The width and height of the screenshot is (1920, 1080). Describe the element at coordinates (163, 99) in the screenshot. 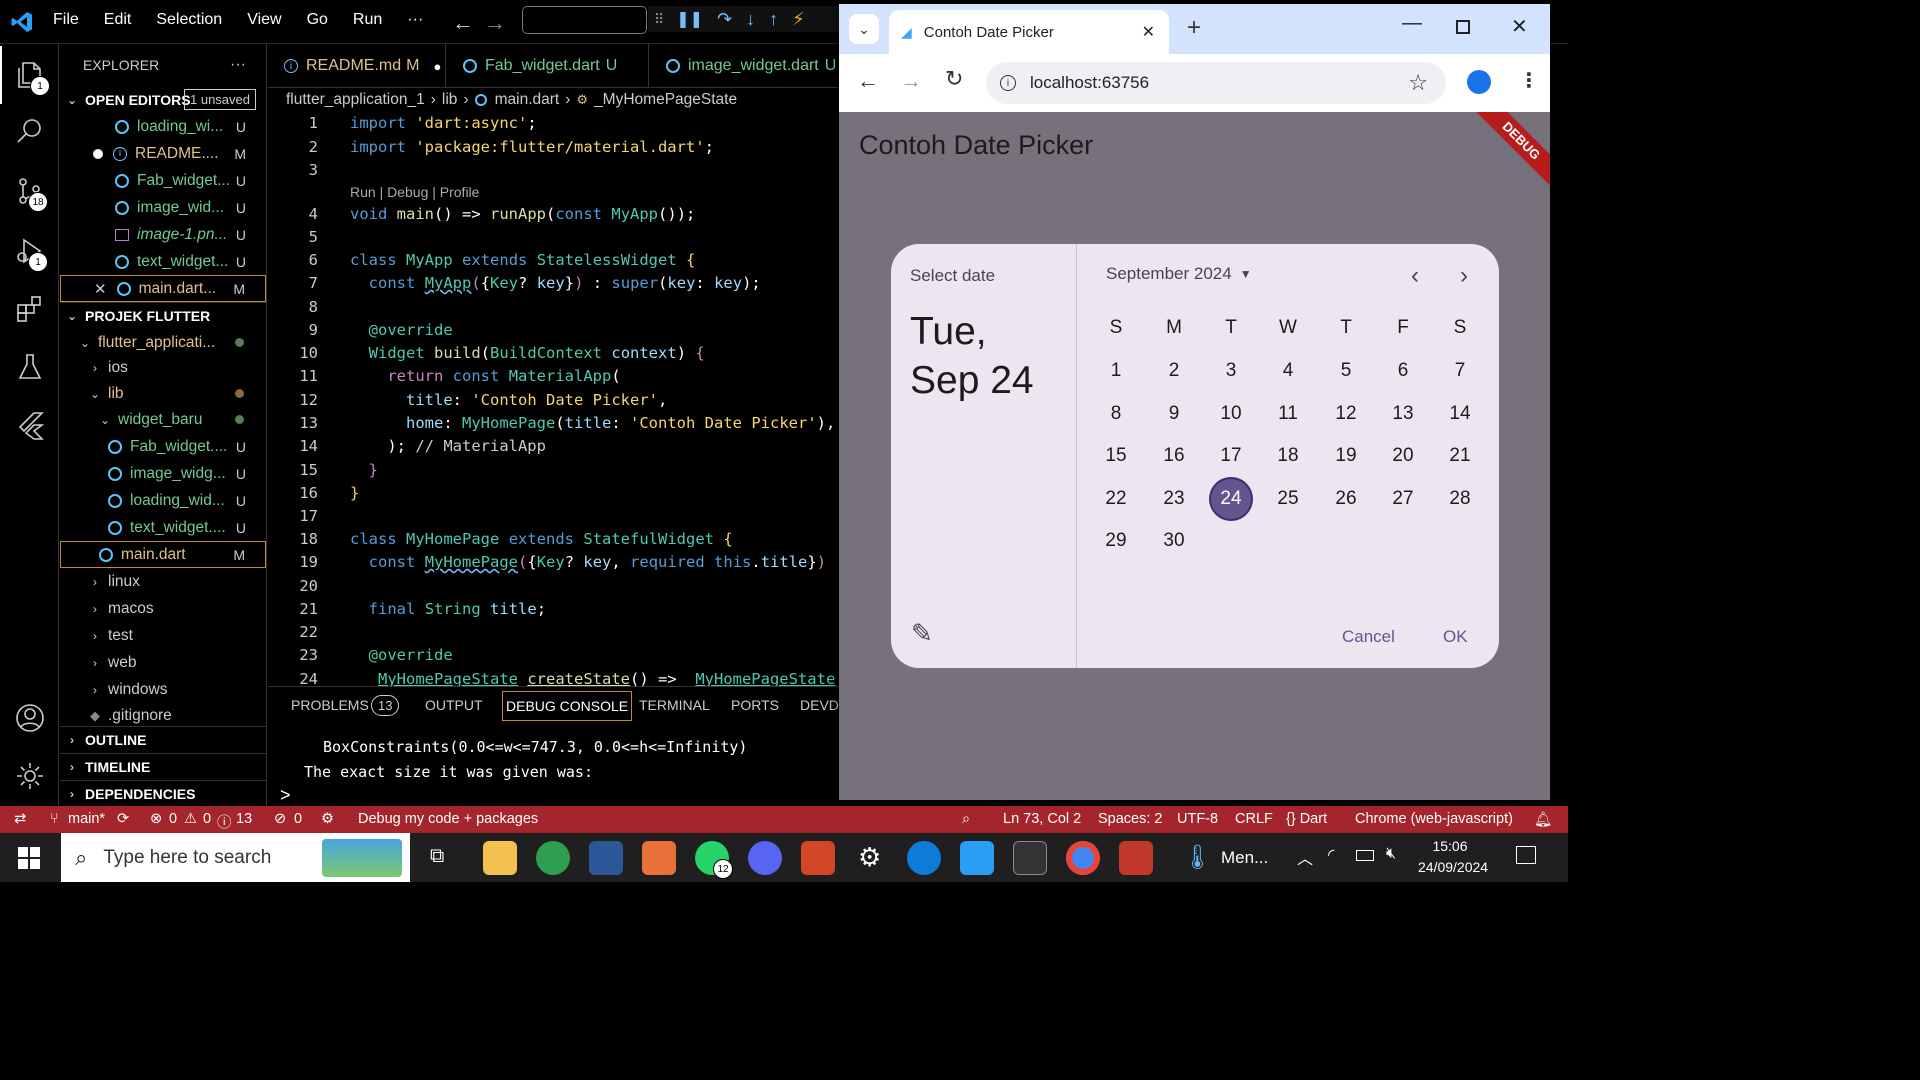

I see `open-editors-header: ⌄ OPEN EDITORS 1 unsaved` at that location.